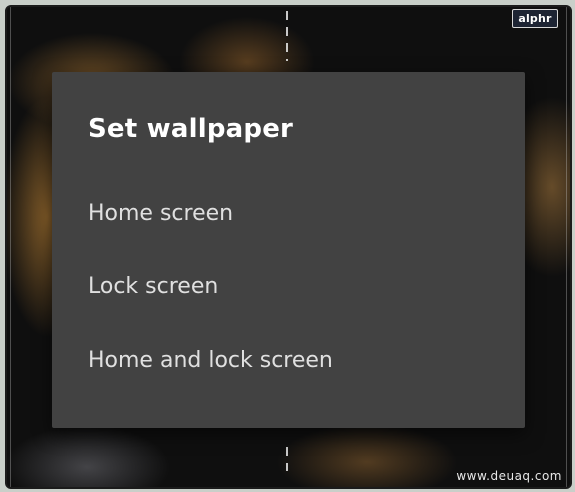 The image size is (575, 492). What do you see at coordinates (10, 247) in the screenshot?
I see `crop-edge-left` at bounding box center [10, 247].